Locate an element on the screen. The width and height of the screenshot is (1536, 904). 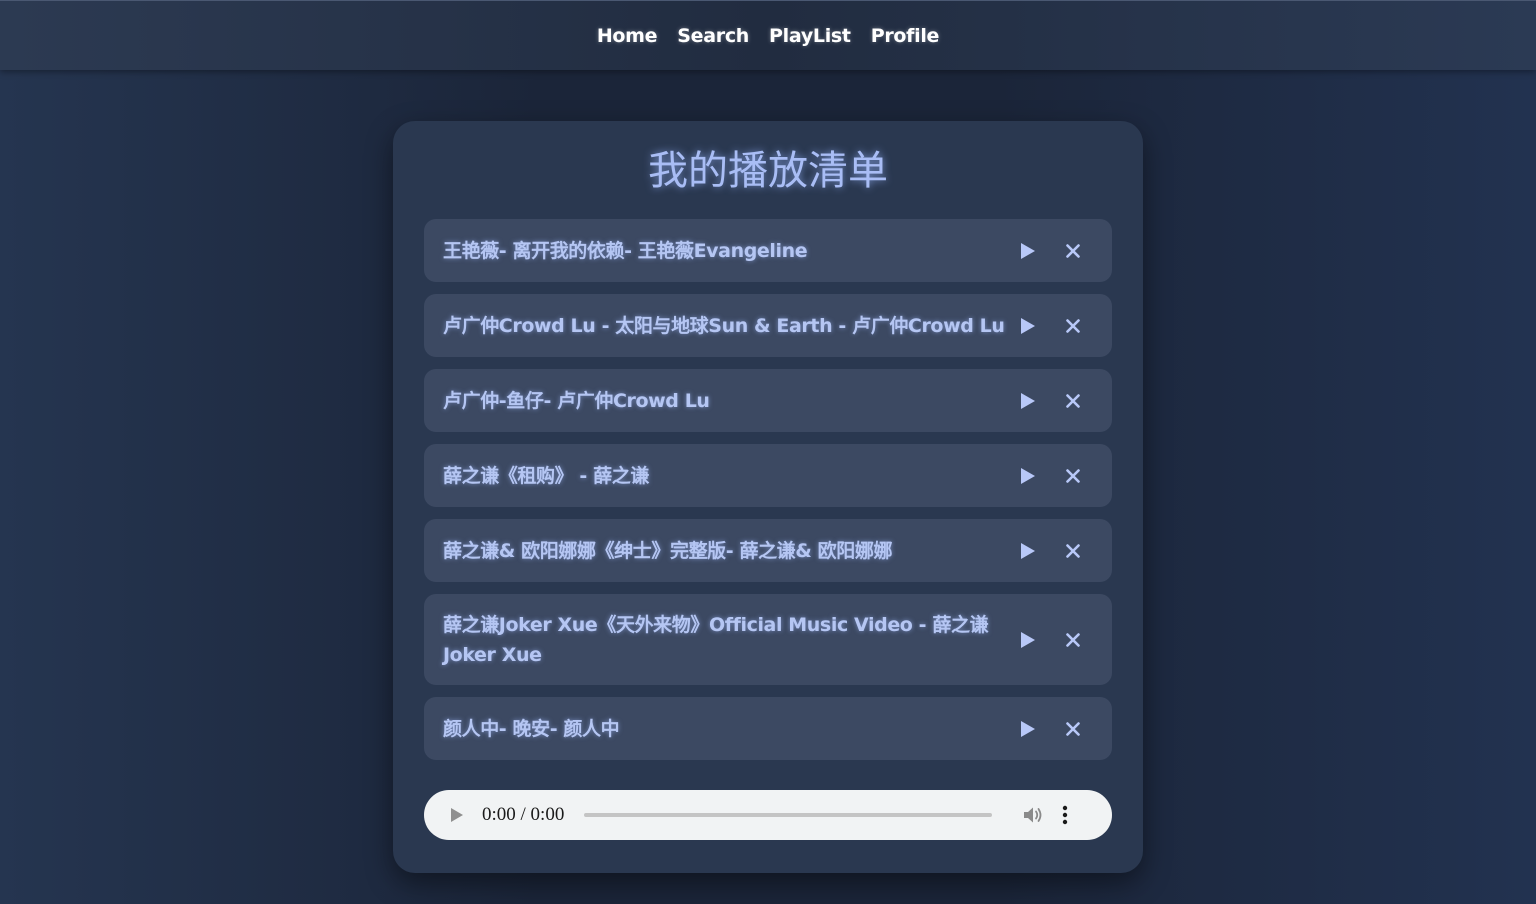
song-title: 卢广仲-鱼仔- 卢广仲Crowd Lu is located at coordinates (576, 400).